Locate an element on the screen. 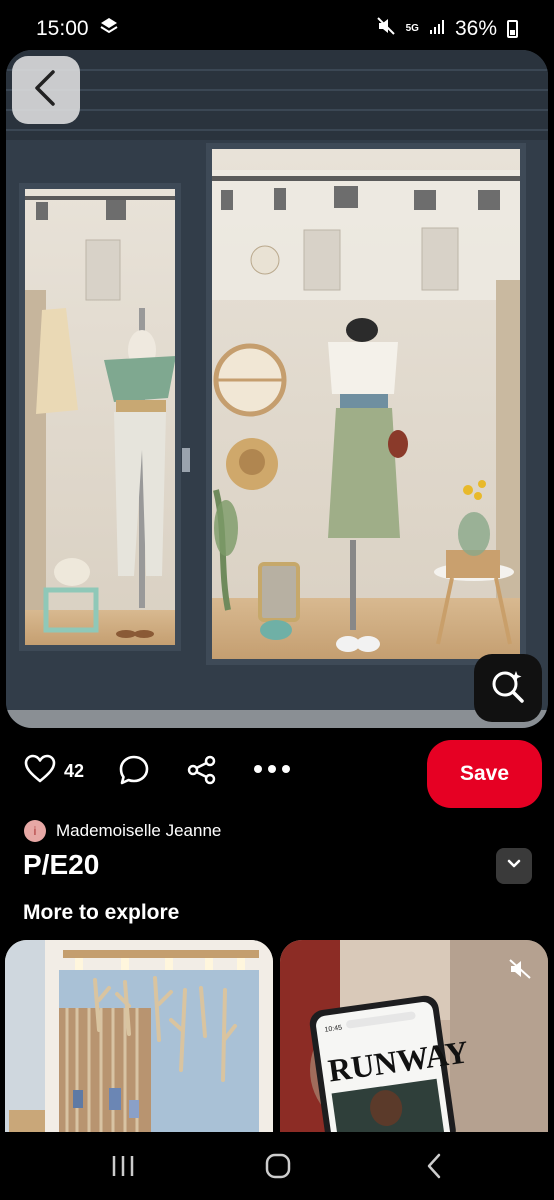  system-nav-bar is located at coordinates (277, 1166).